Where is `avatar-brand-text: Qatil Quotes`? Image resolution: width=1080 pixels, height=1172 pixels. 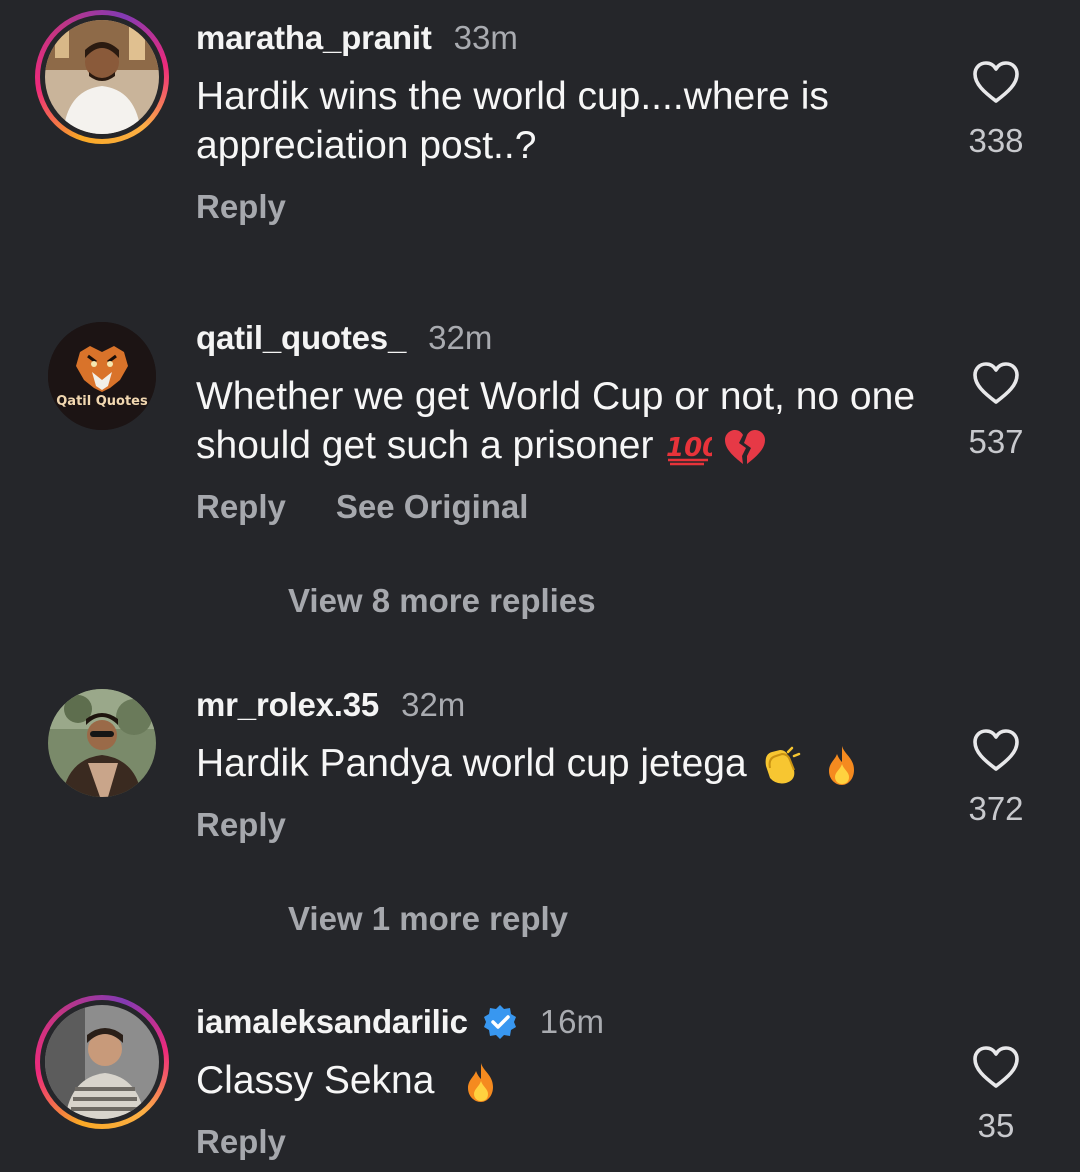
avatar-brand-text: Qatil Quotes is located at coordinates (102, 401).